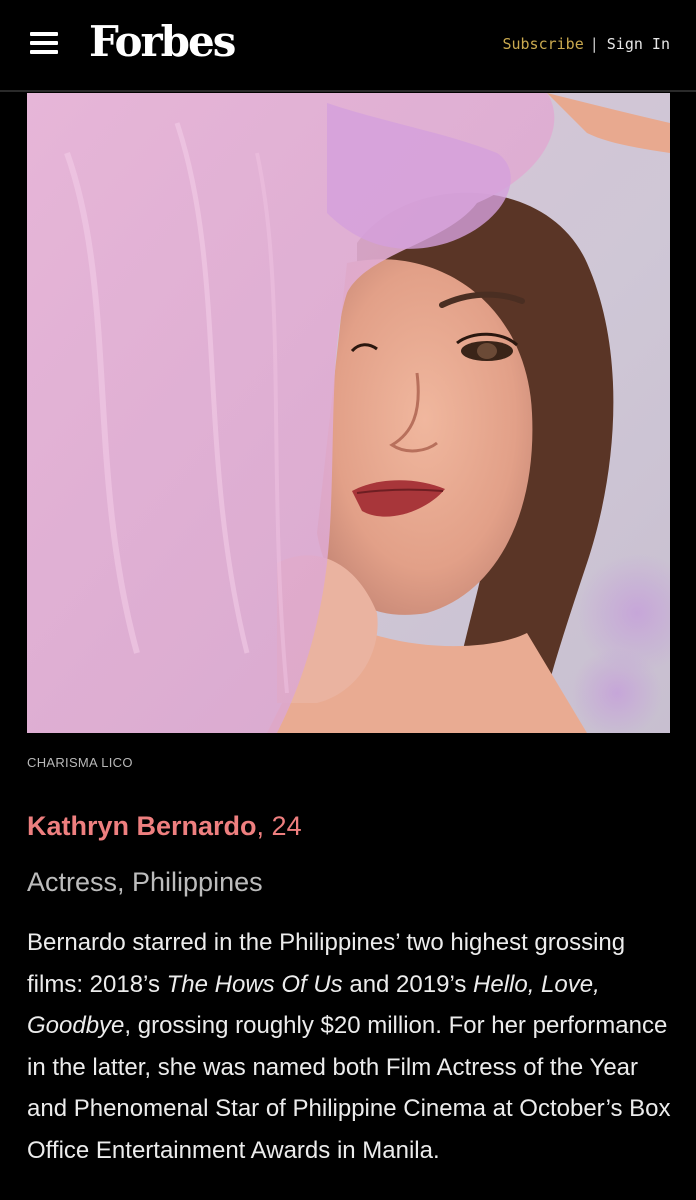  I want to click on profile-heading: Kathryn Bernardo, 24, so click(164, 826).